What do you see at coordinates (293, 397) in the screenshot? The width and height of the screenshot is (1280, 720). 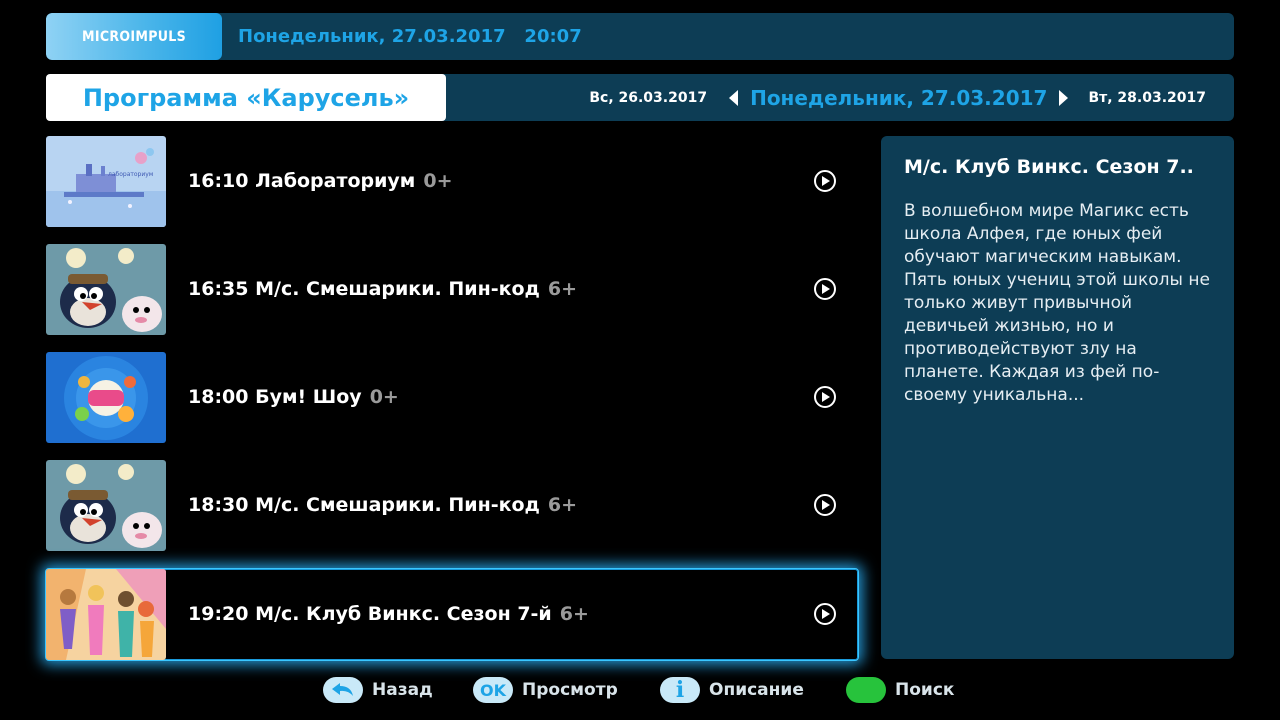 I see `program-title: 18:00 Бум! Шоу 0+` at bounding box center [293, 397].